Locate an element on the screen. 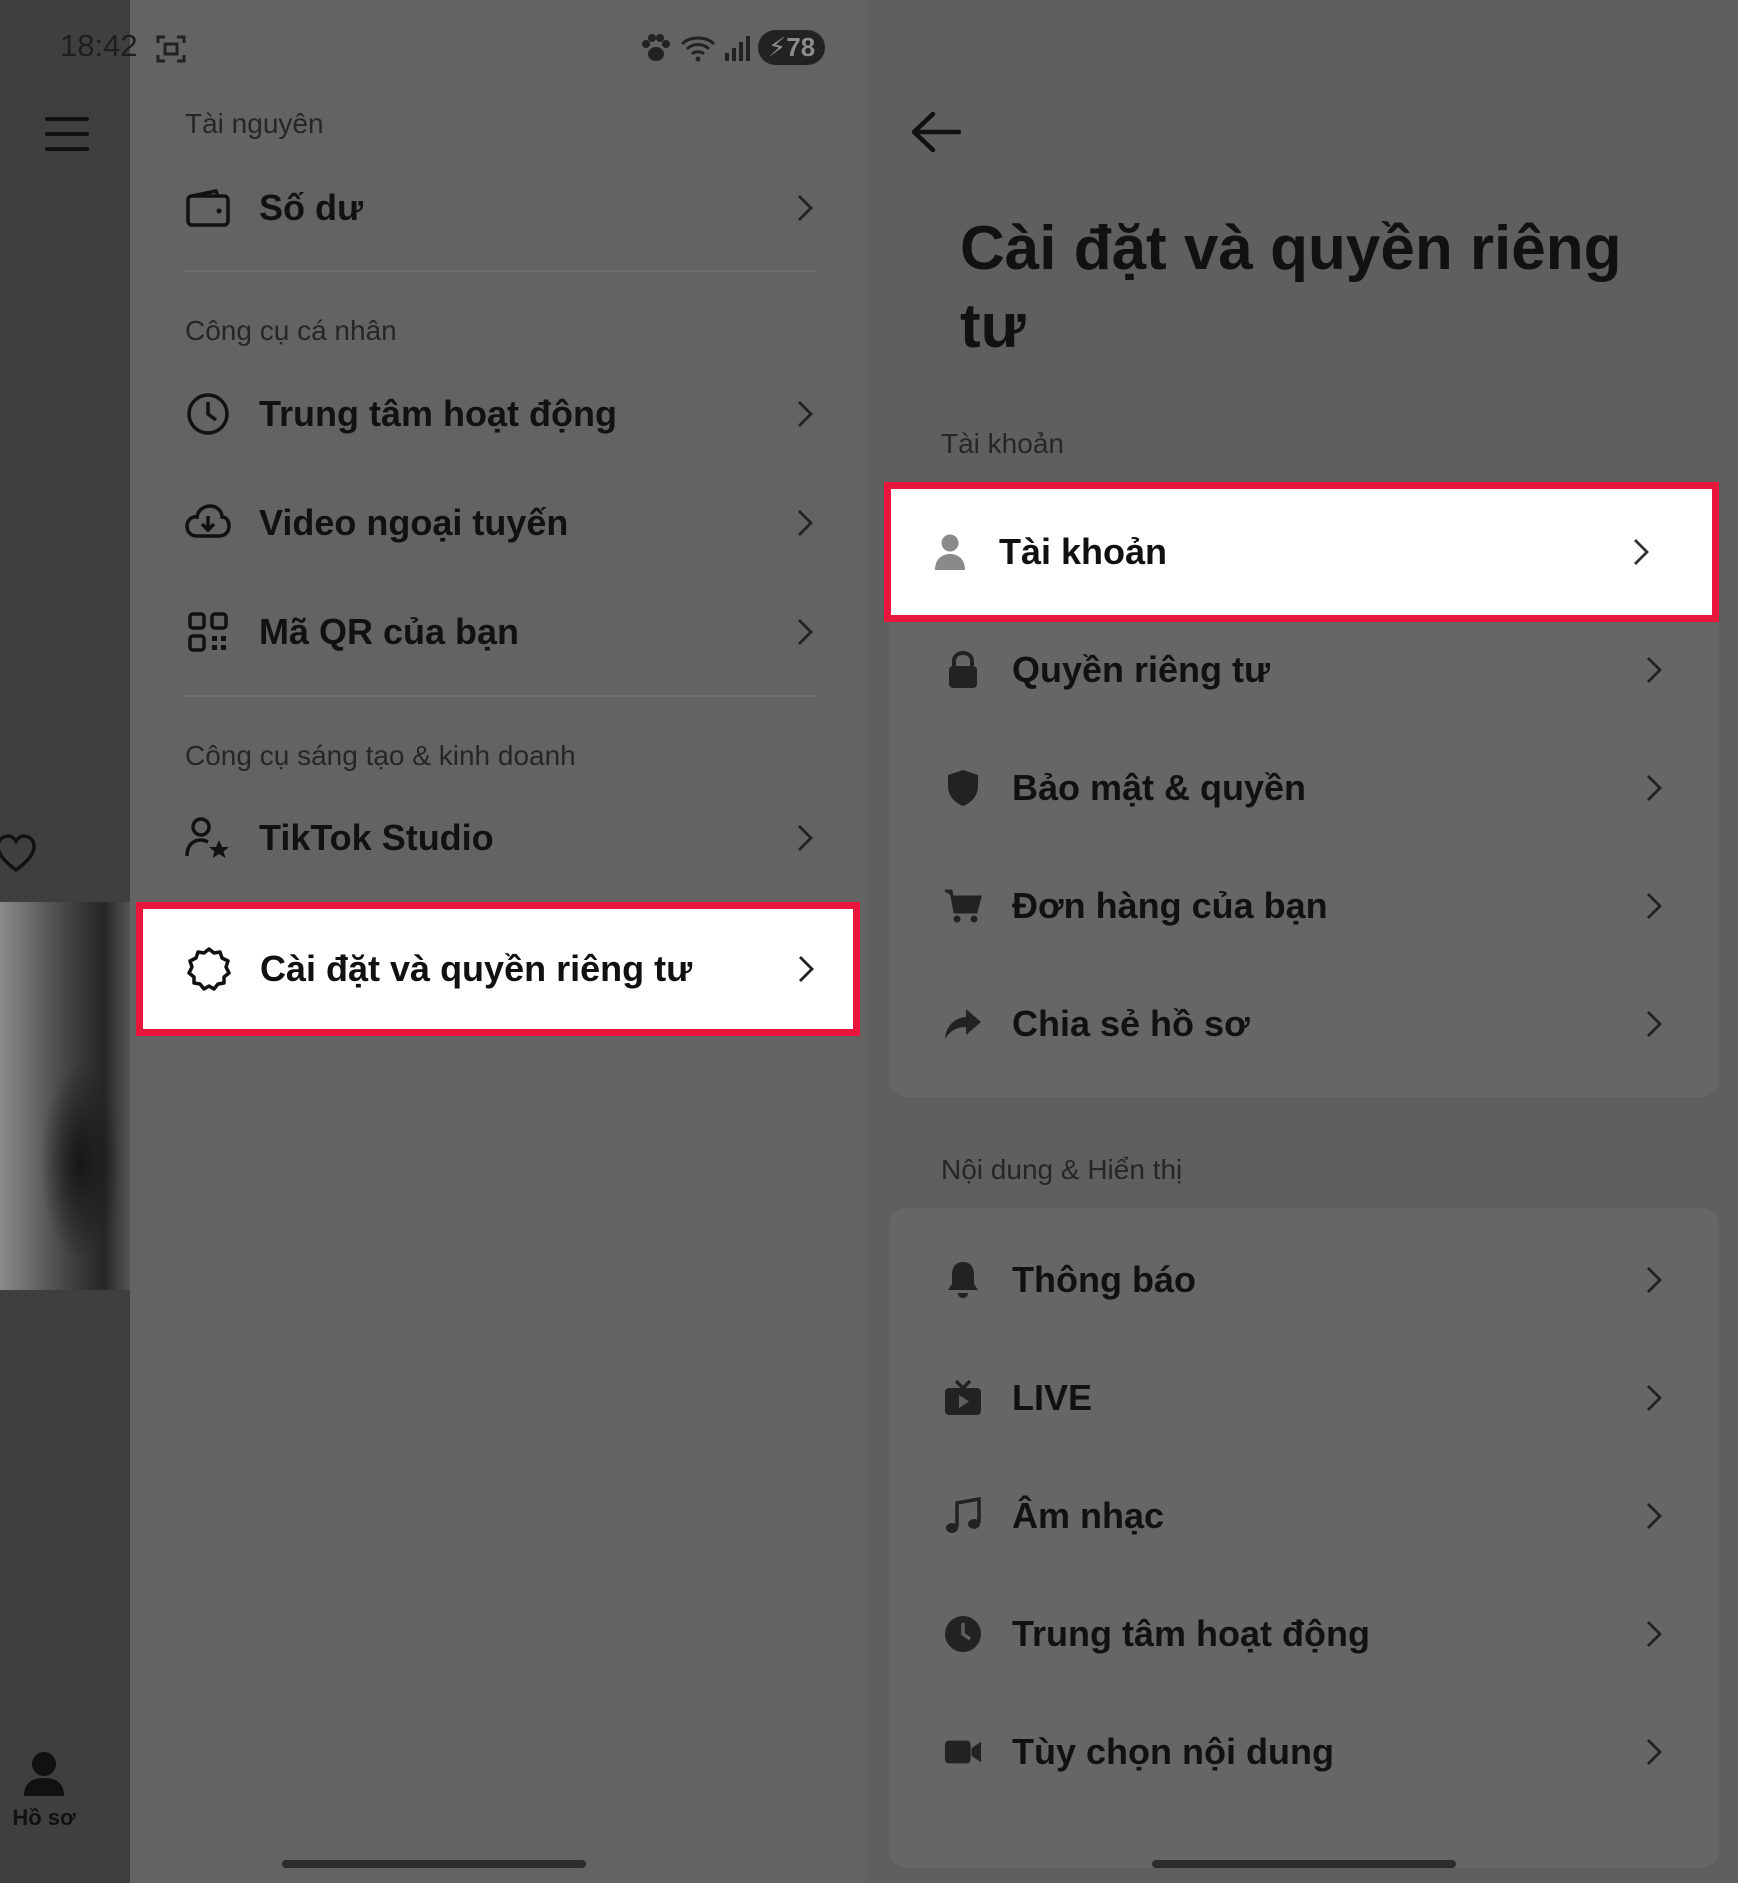  wifi-icon is located at coordinates (698, 48).